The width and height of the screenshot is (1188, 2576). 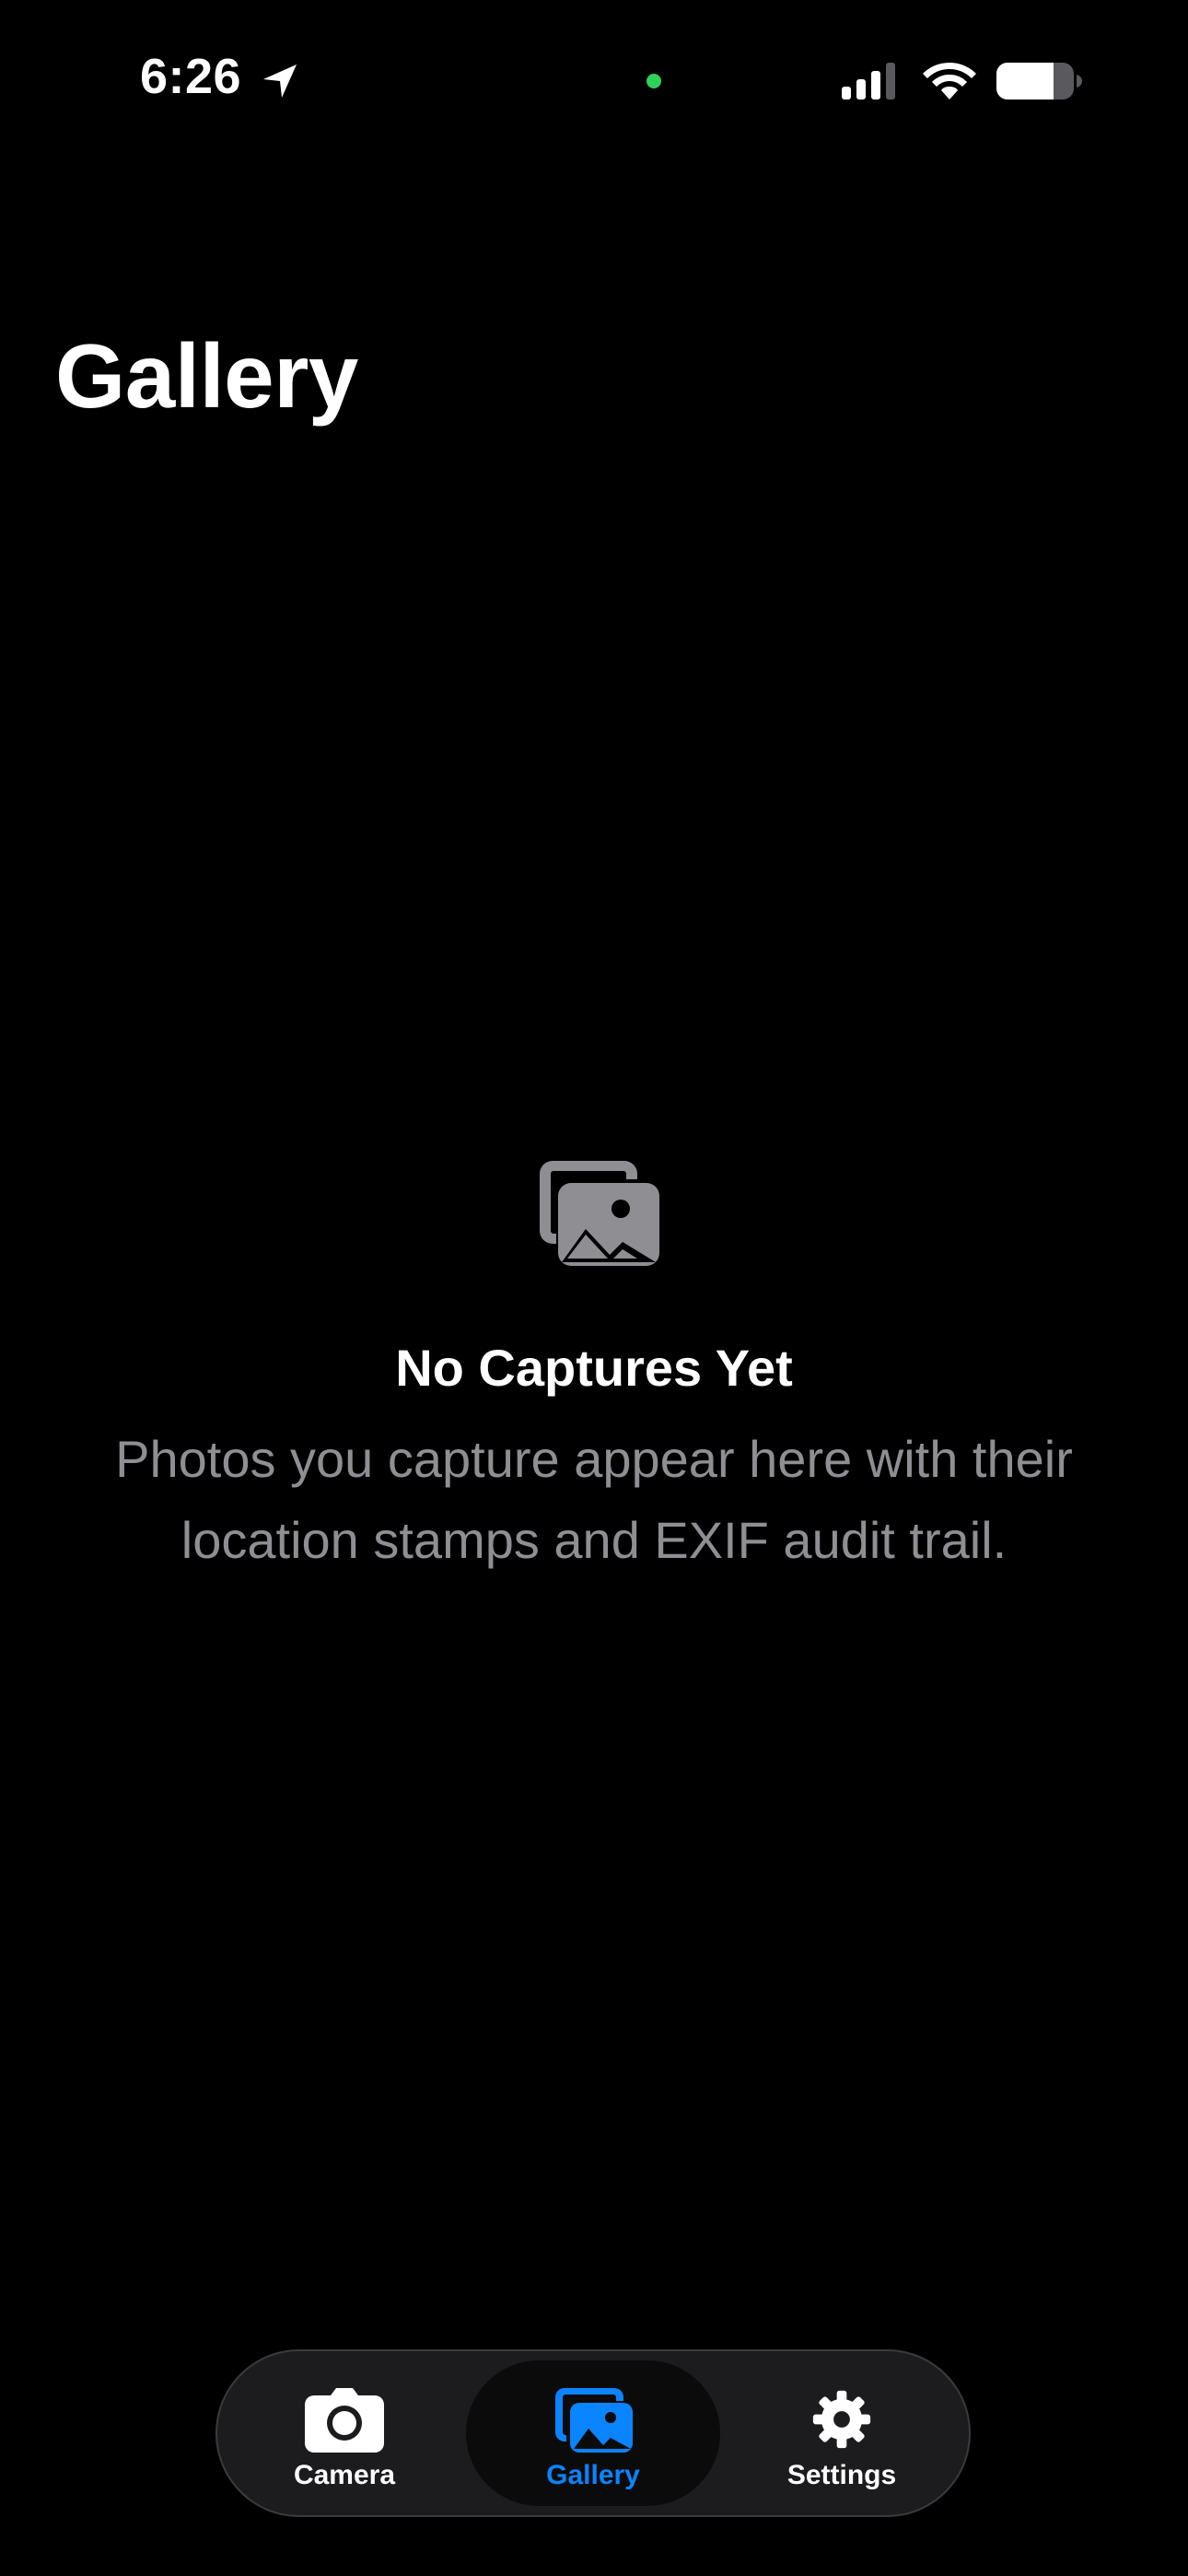 What do you see at coordinates (594, 83) in the screenshot?
I see `status-bar: 6:26` at bounding box center [594, 83].